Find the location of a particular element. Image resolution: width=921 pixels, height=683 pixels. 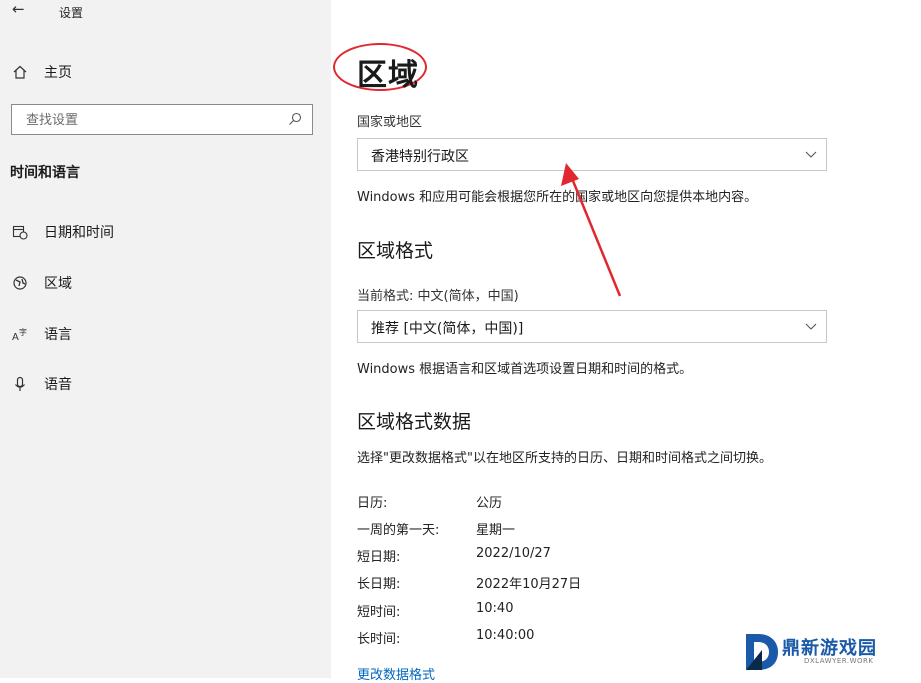

search-box is located at coordinates (162, 120).